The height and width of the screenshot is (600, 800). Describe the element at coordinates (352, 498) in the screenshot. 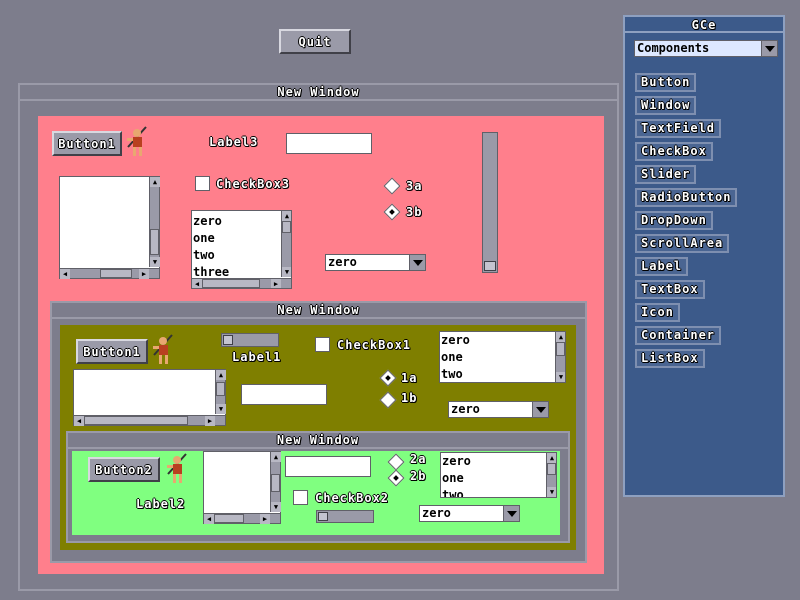

I see `checkbox2-label: CheckBox2` at that location.